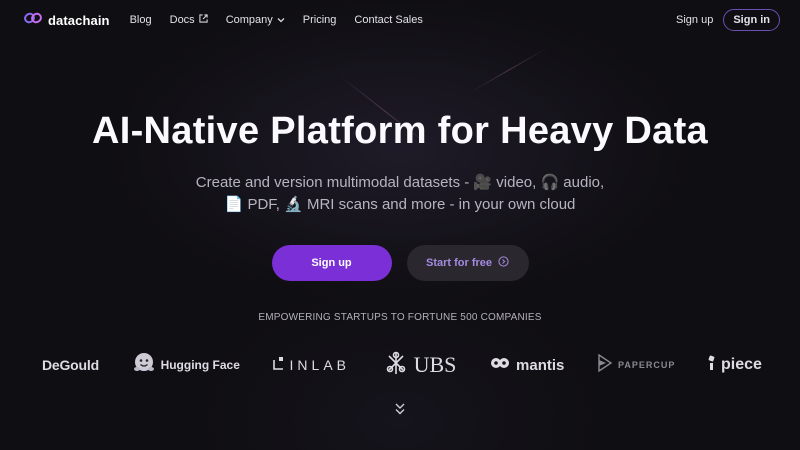 This screenshot has height=450, width=800. Describe the element at coordinates (503, 263) in the screenshot. I see `arrow-circle-right-icon` at that location.